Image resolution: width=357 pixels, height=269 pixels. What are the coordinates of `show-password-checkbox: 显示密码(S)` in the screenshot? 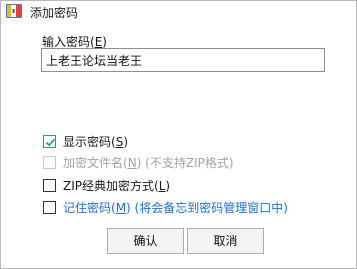 It's located at (85, 141).